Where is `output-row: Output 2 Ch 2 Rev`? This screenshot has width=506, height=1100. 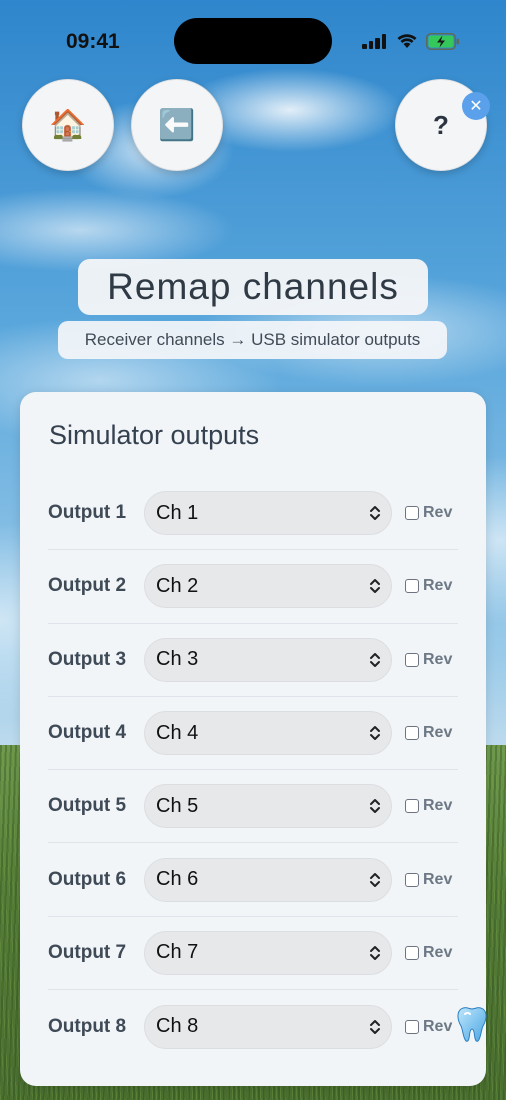 output-row: Output 2 Ch 2 Rev is located at coordinates (253, 587).